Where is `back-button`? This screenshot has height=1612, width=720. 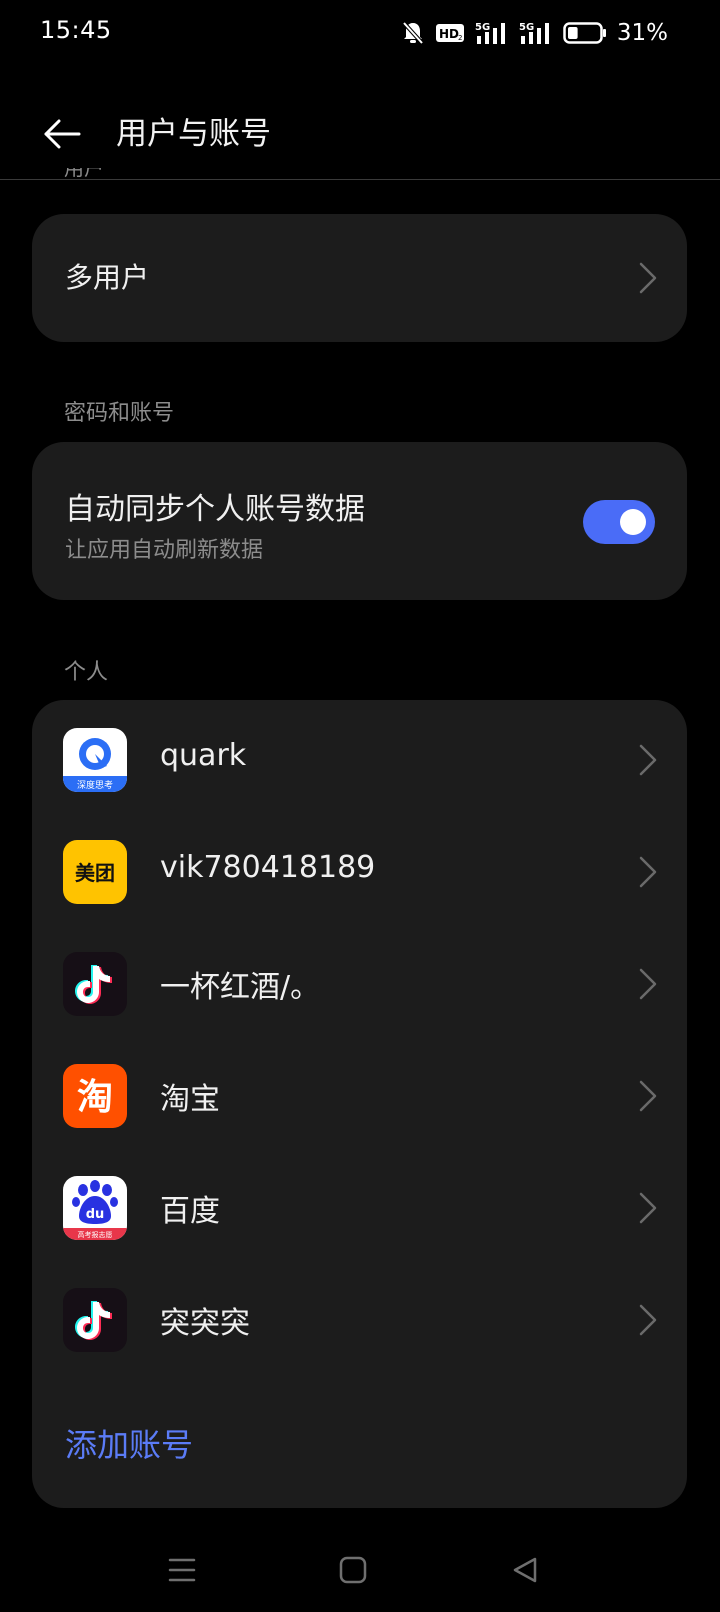 back-button is located at coordinates (62, 134).